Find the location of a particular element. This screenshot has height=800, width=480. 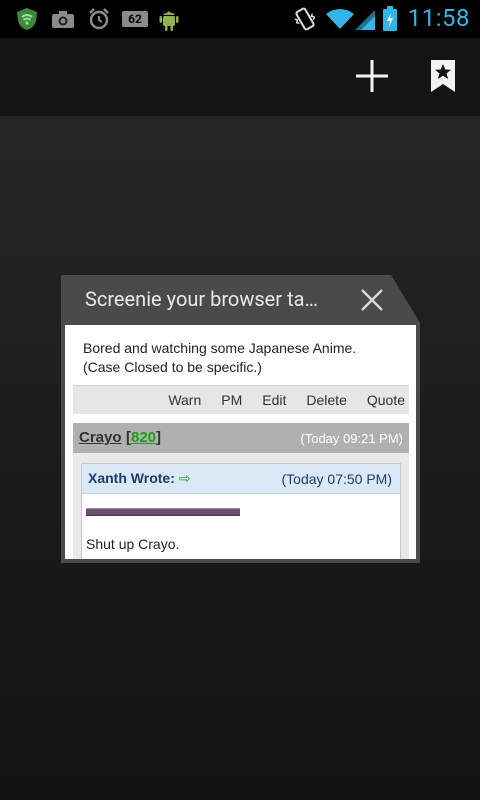

battery-badge-label: 62 is located at coordinates (135, 19).